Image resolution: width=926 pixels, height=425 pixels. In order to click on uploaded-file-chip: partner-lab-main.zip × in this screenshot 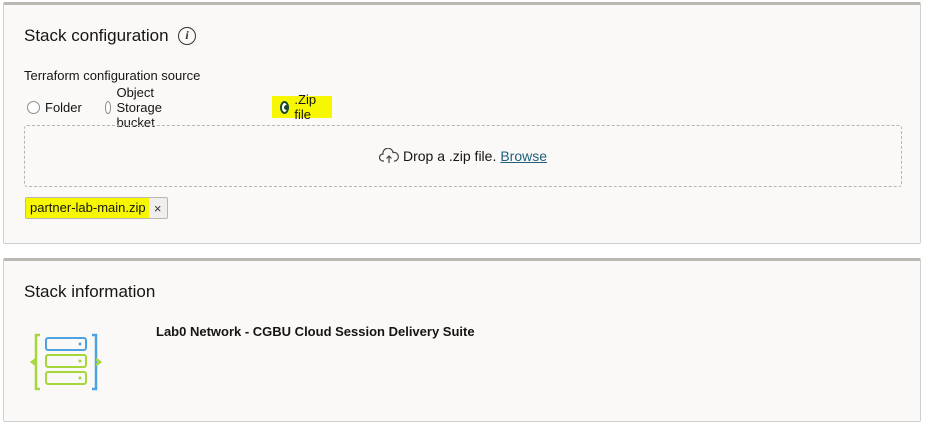, I will do `click(96, 208)`.